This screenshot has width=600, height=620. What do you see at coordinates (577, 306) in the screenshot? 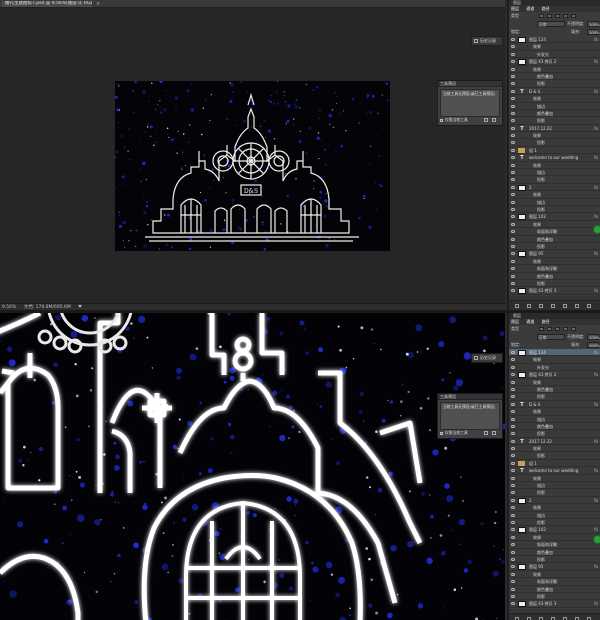
I see `new-layer-icon` at bounding box center [577, 306].